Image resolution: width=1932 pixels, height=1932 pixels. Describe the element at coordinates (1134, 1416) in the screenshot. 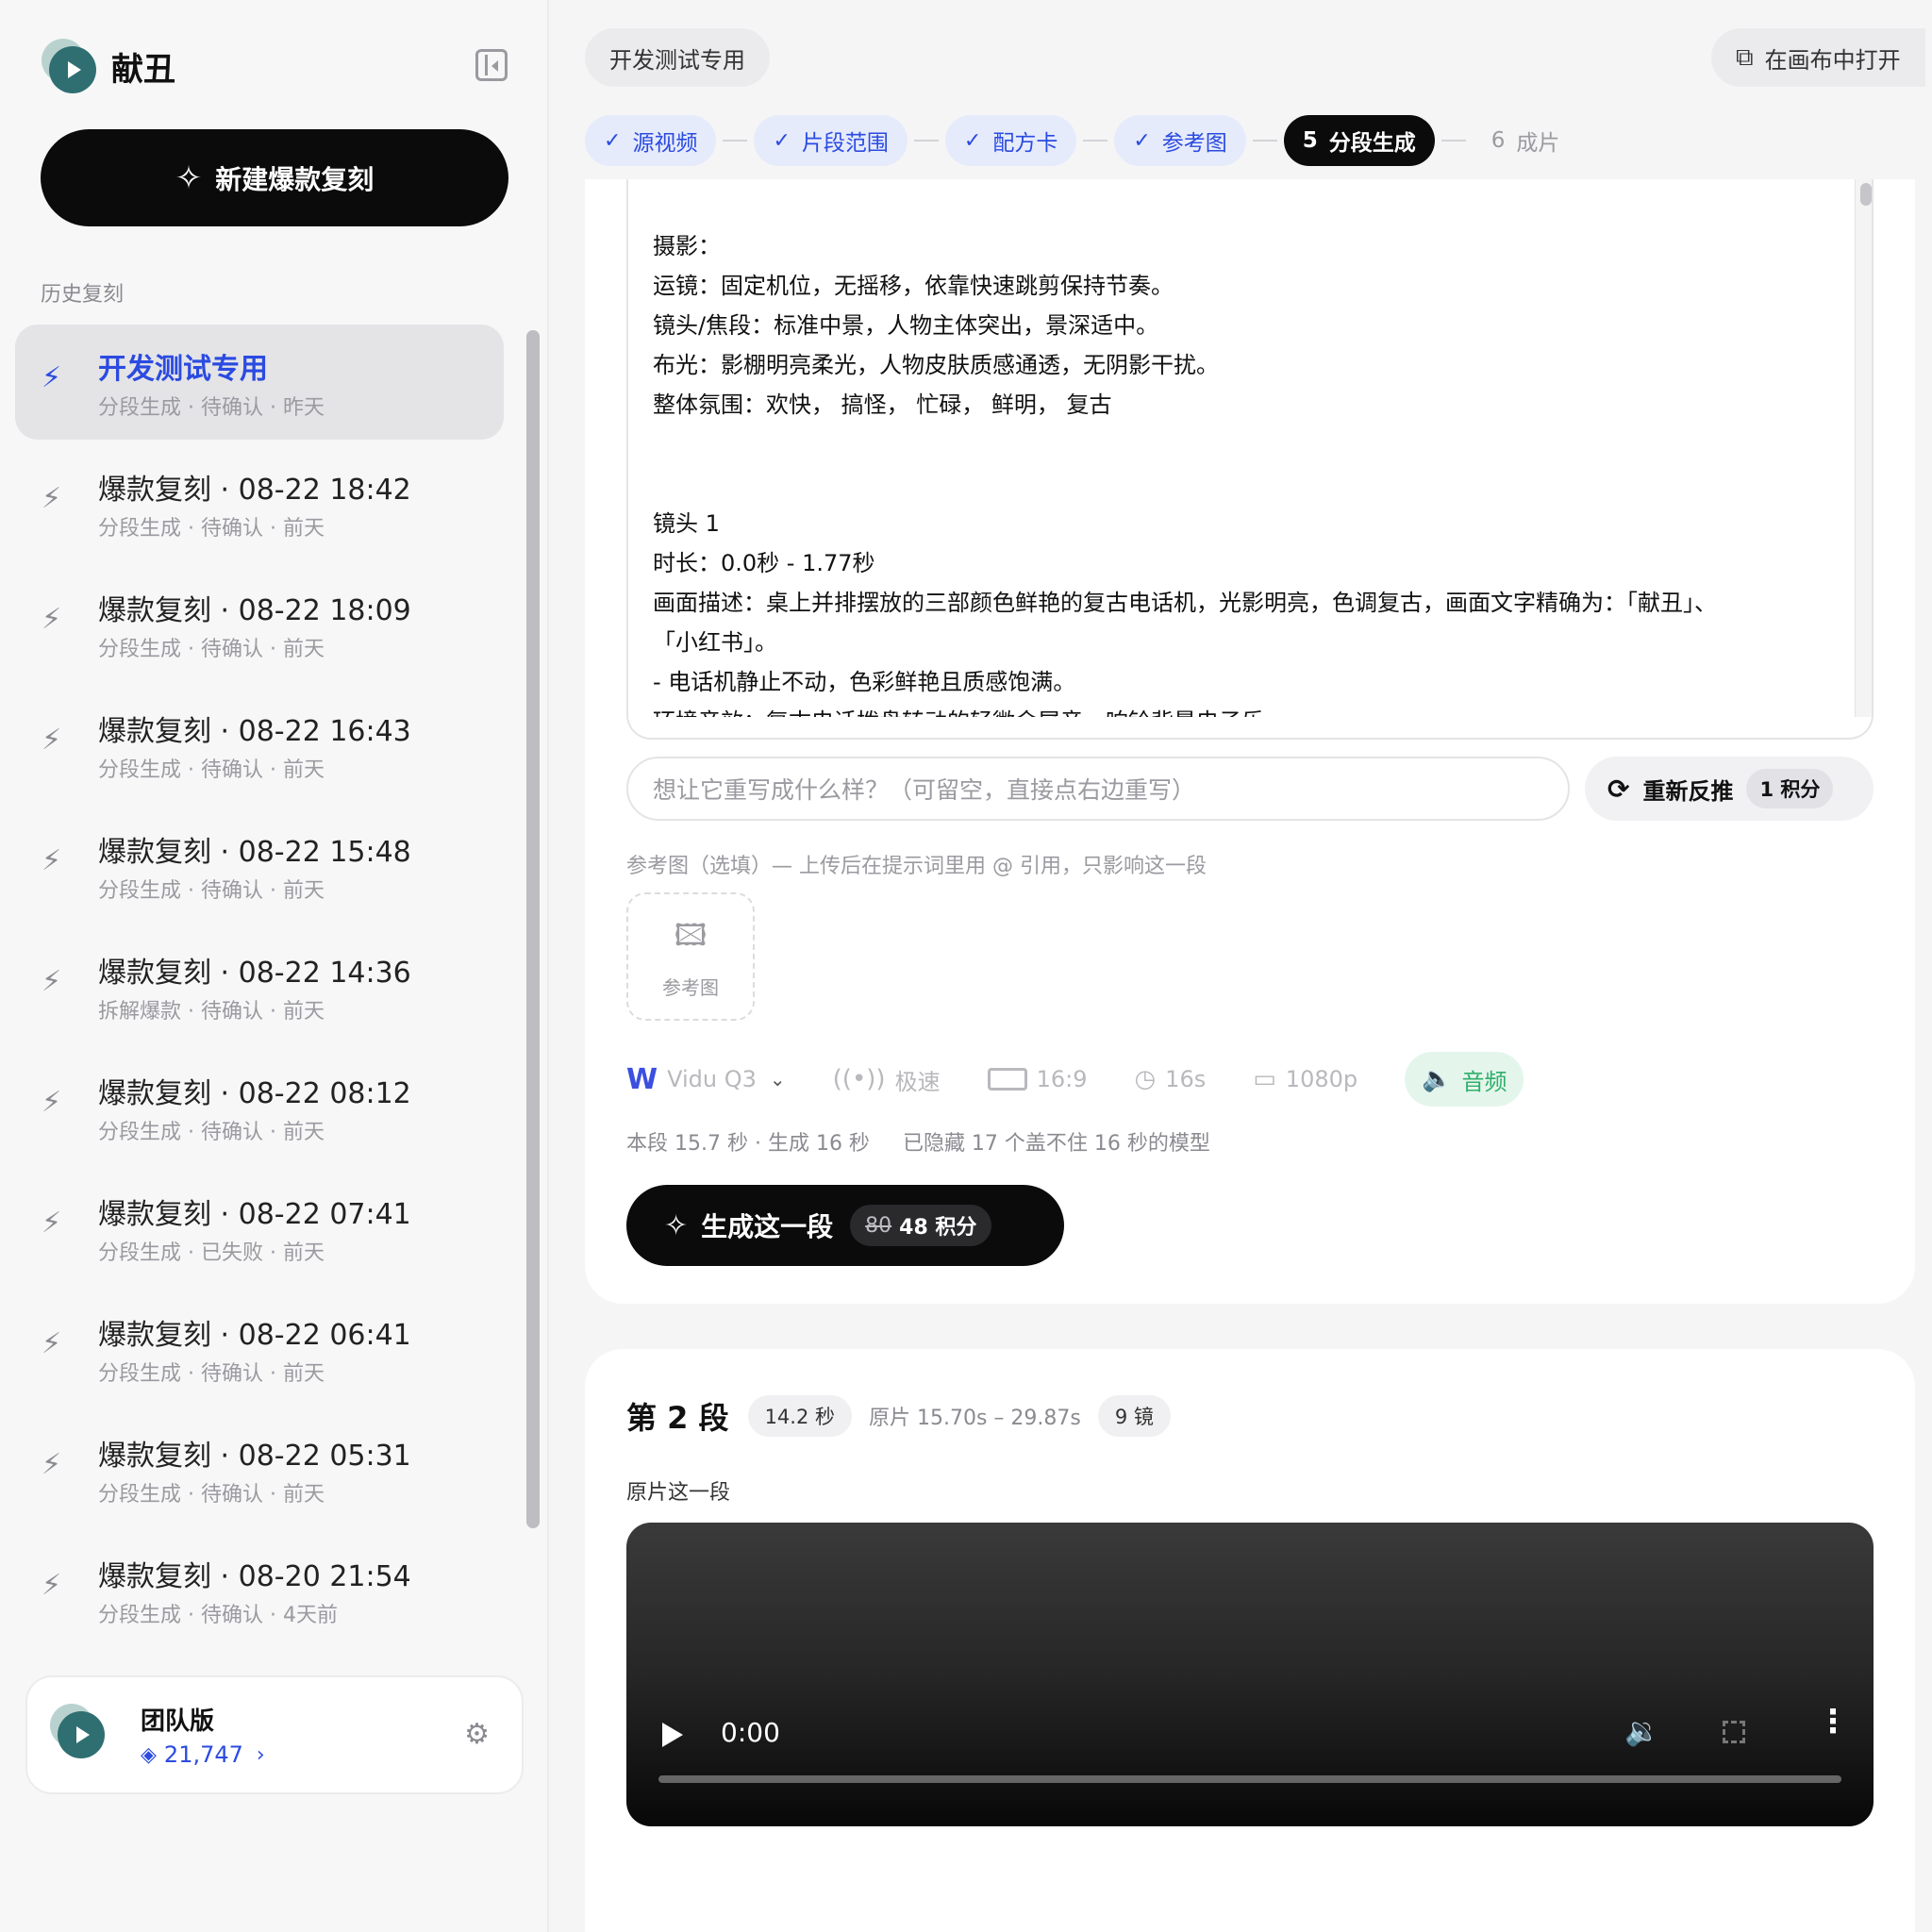

I see `shot-count-badge: 9 镜` at that location.